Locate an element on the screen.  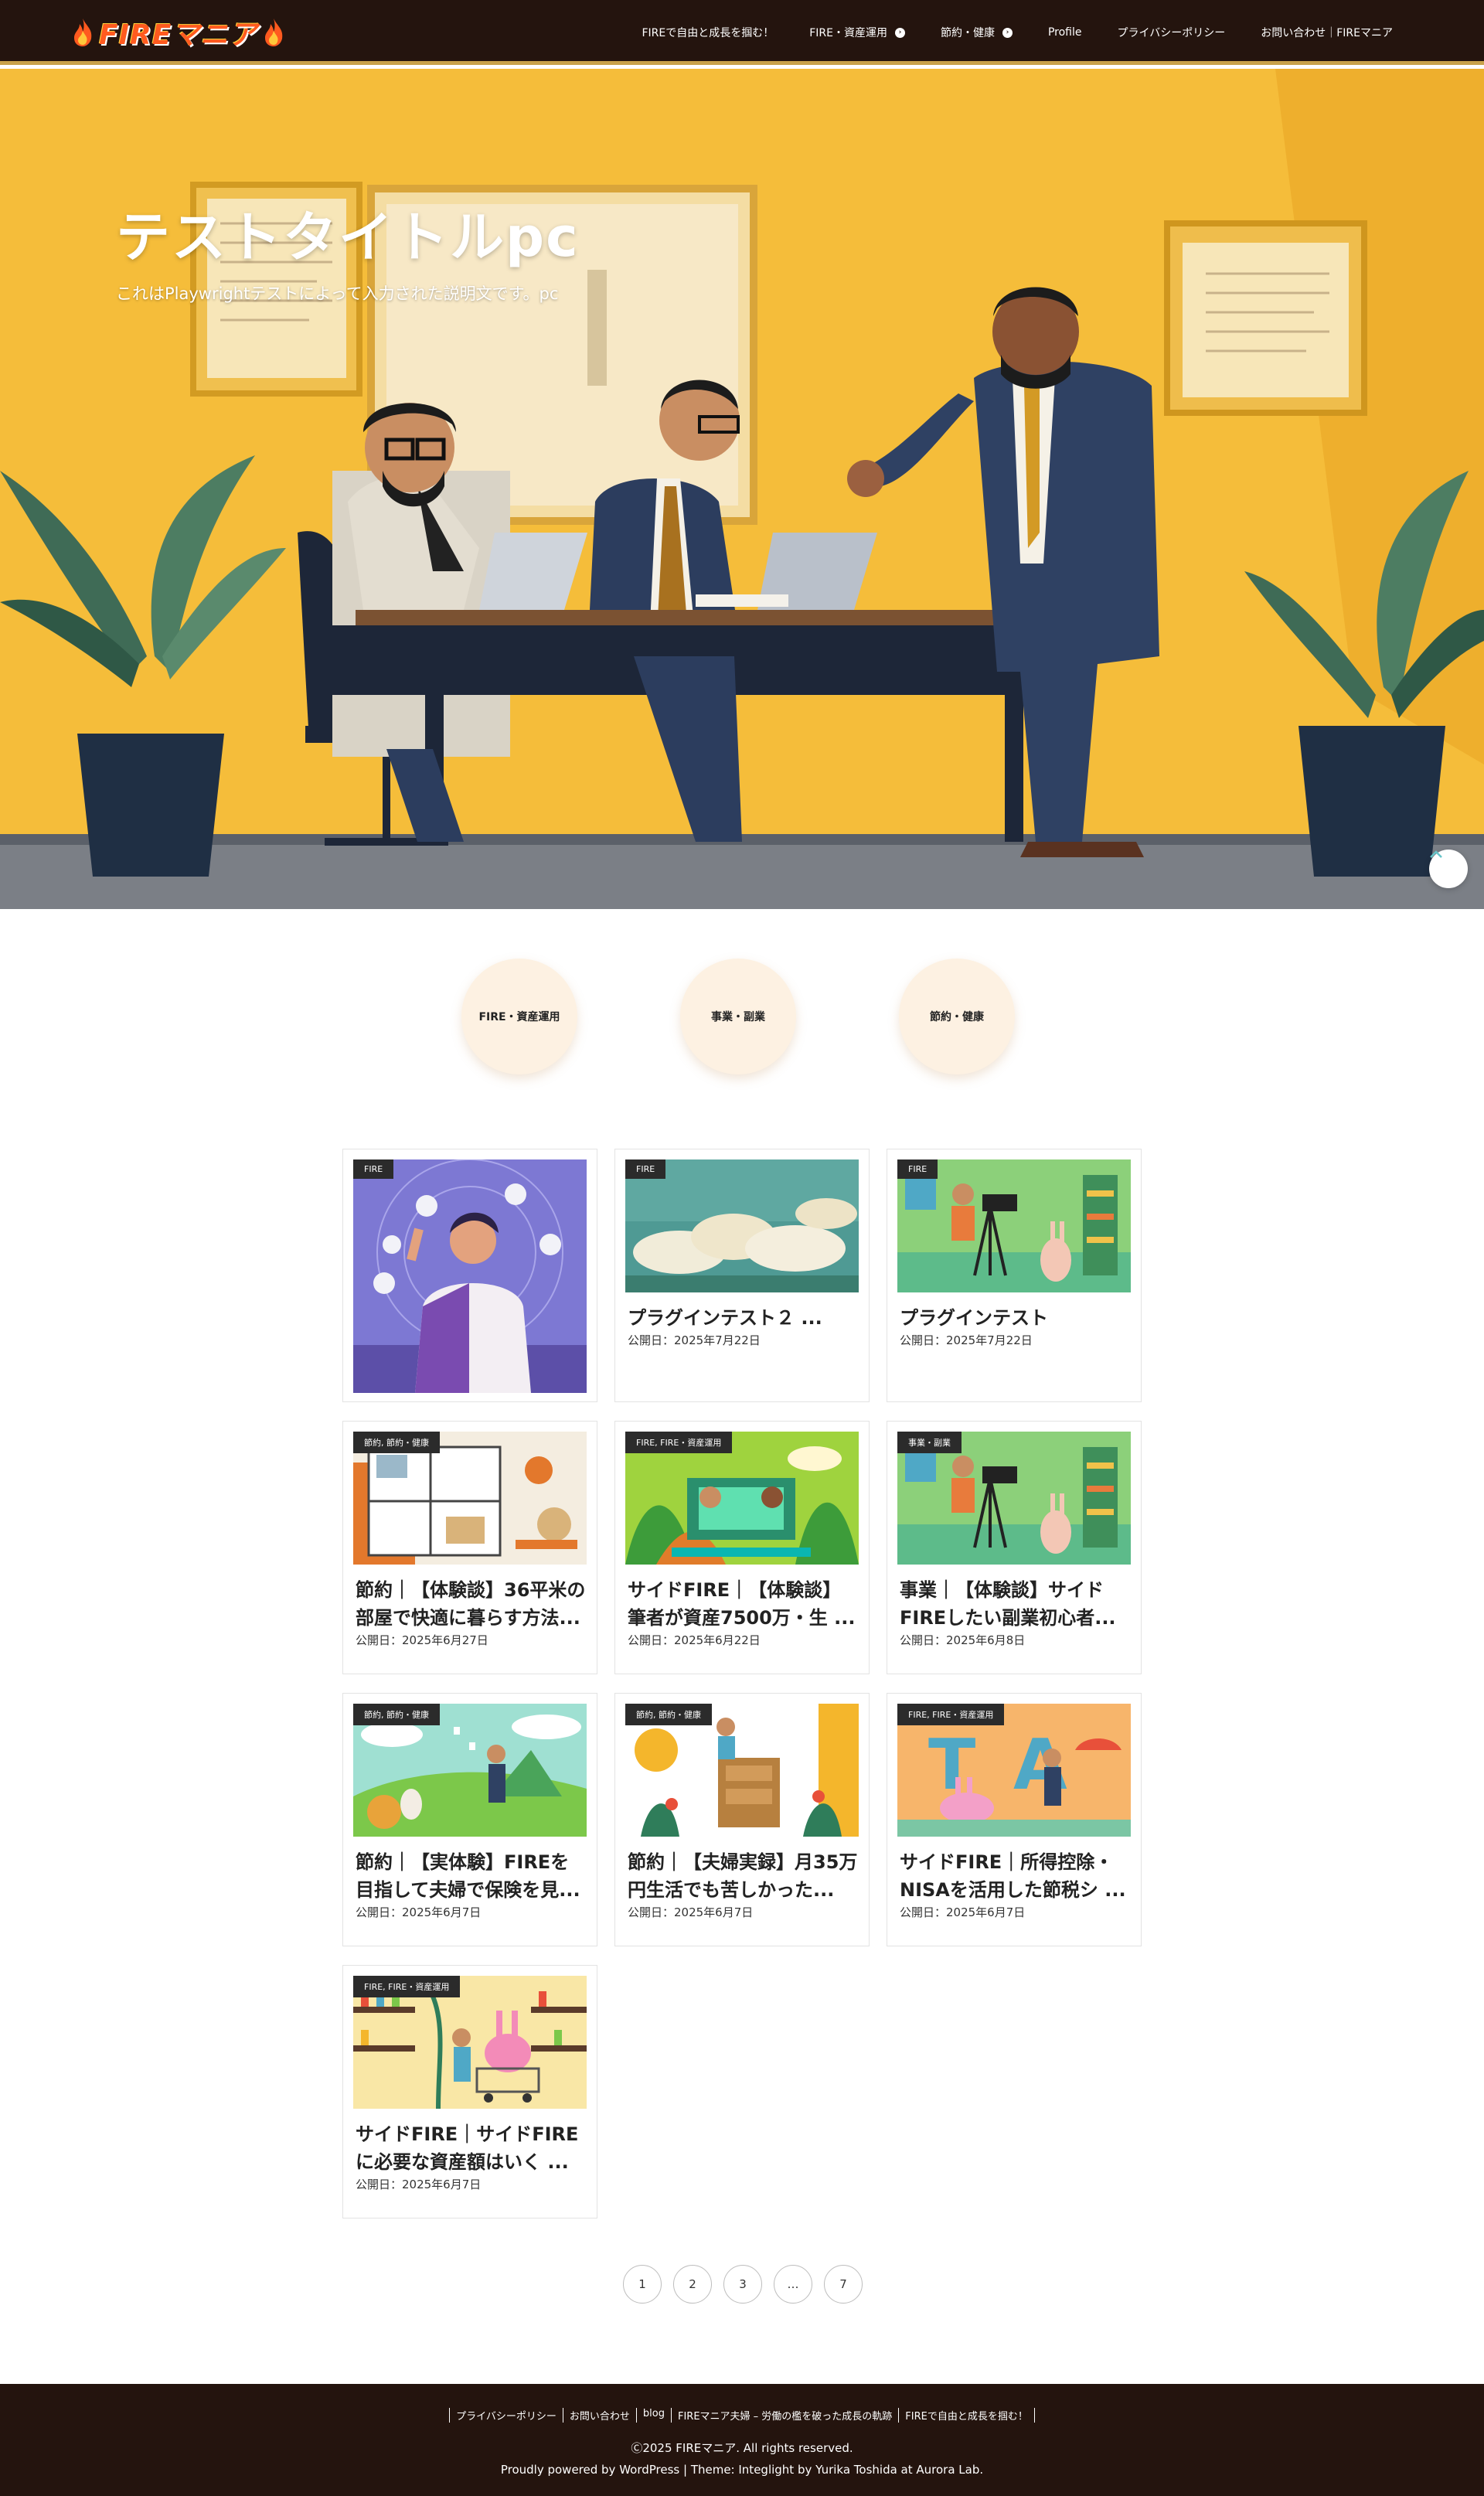
nav-item-contact: お問い合わせ｜FIREマニア is located at coordinates (1327, 32).